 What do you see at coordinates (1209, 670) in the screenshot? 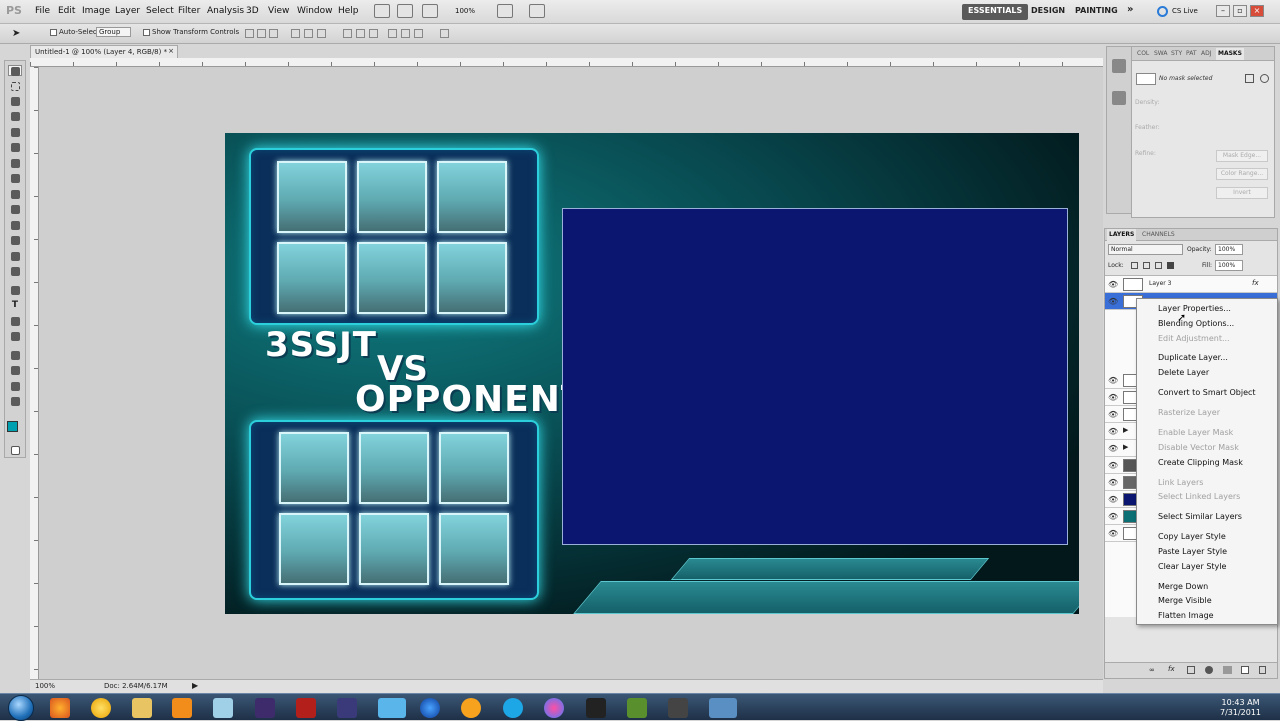
I see `new-adjustment-layer-icon` at bounding box center [1209, 670].